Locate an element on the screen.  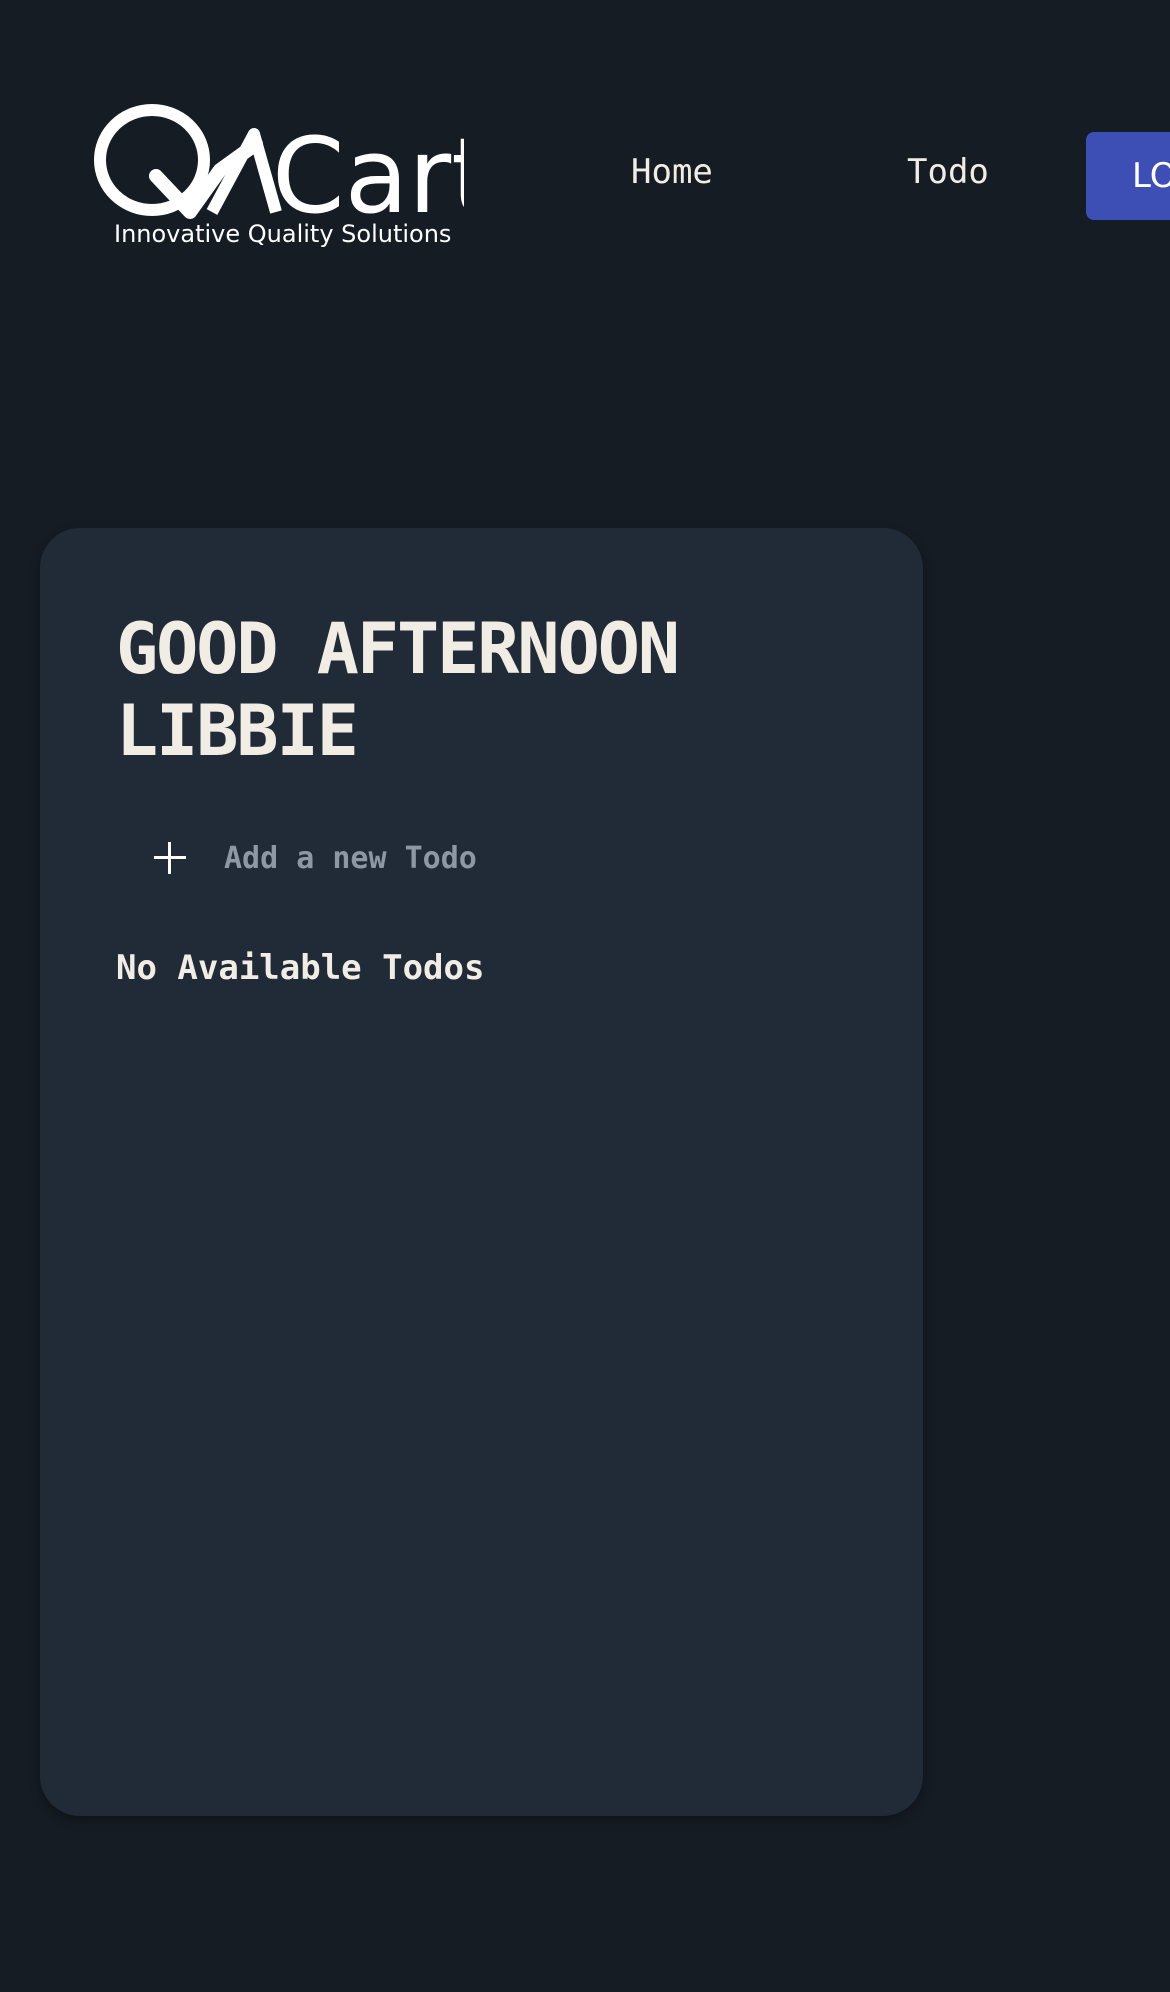
empty-todos-message: No Available Todos is located at coordinates (300, 968).